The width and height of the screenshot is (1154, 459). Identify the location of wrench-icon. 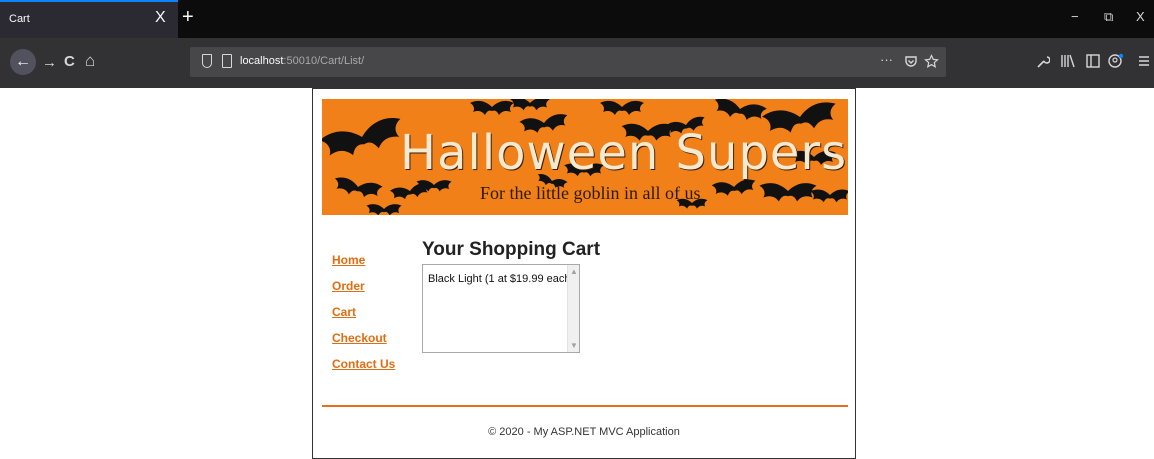
(1043, 61).